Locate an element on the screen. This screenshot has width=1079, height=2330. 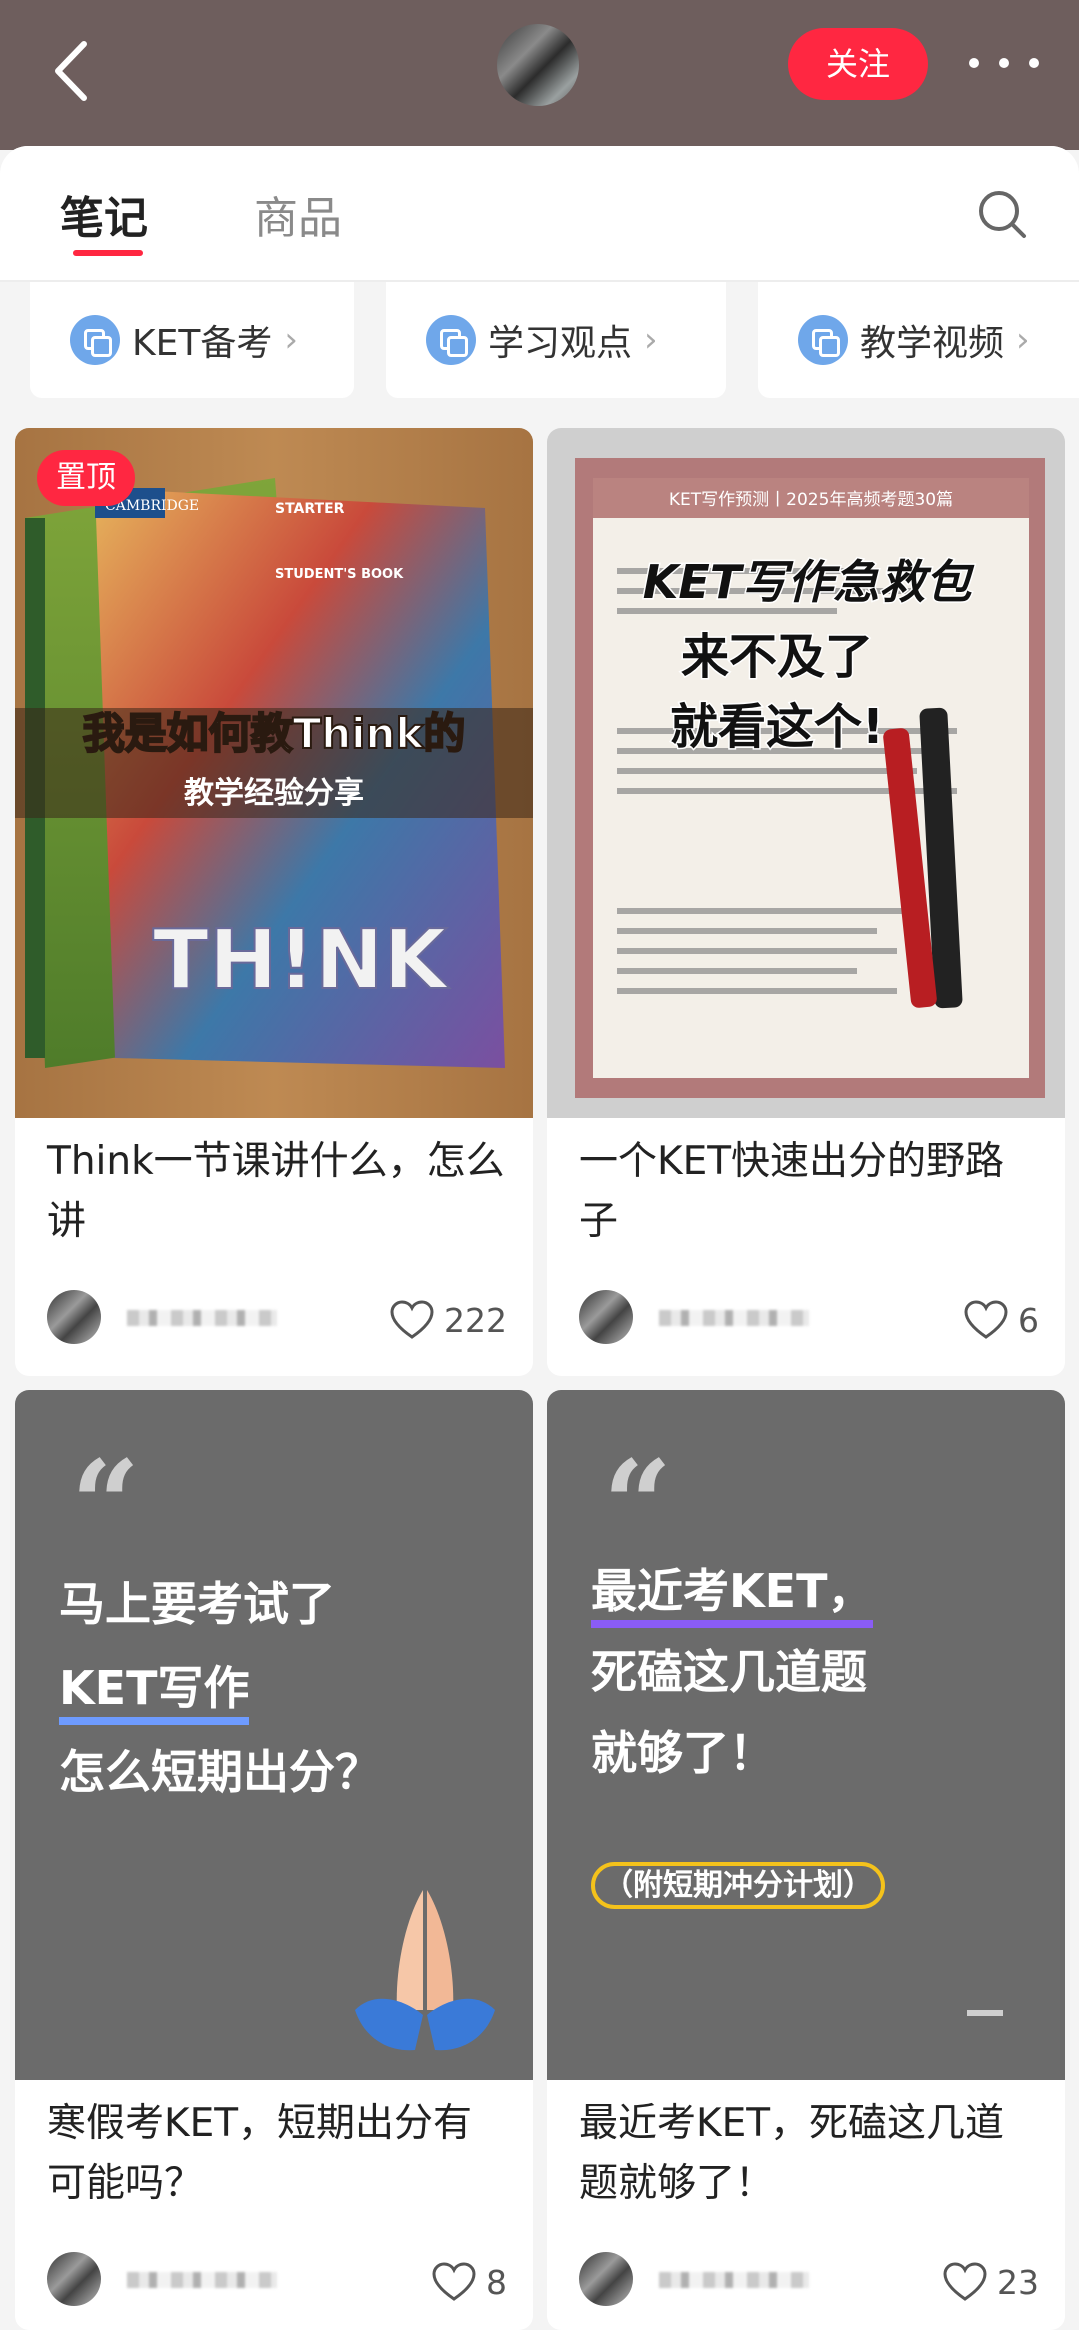
collection-label: 学习观点 is located at coordinates (560, 343).